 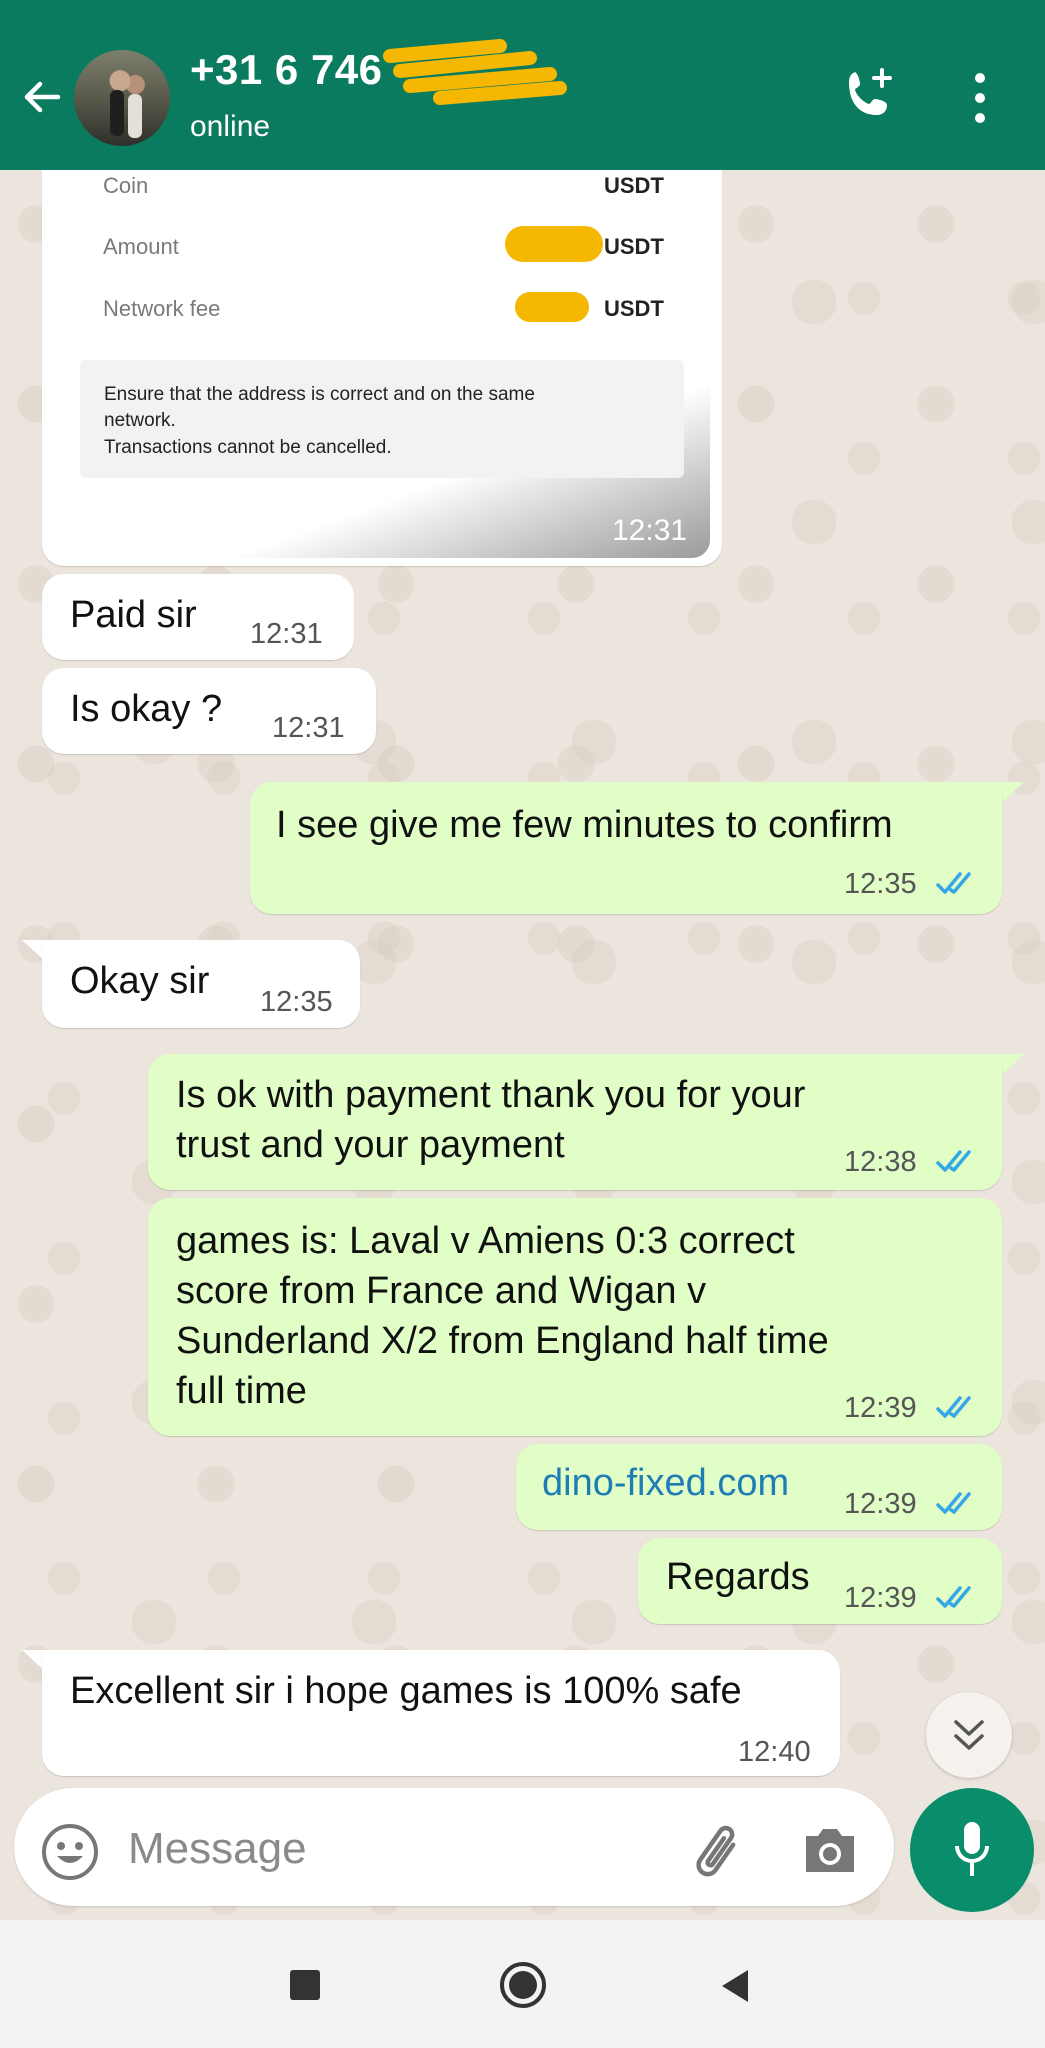 What do you see at coordinates (485, 1241) in the screenshot?
I see `message-text: games is: Laval v Amiens 0:3 correct` at bounding box center [485, 1241].